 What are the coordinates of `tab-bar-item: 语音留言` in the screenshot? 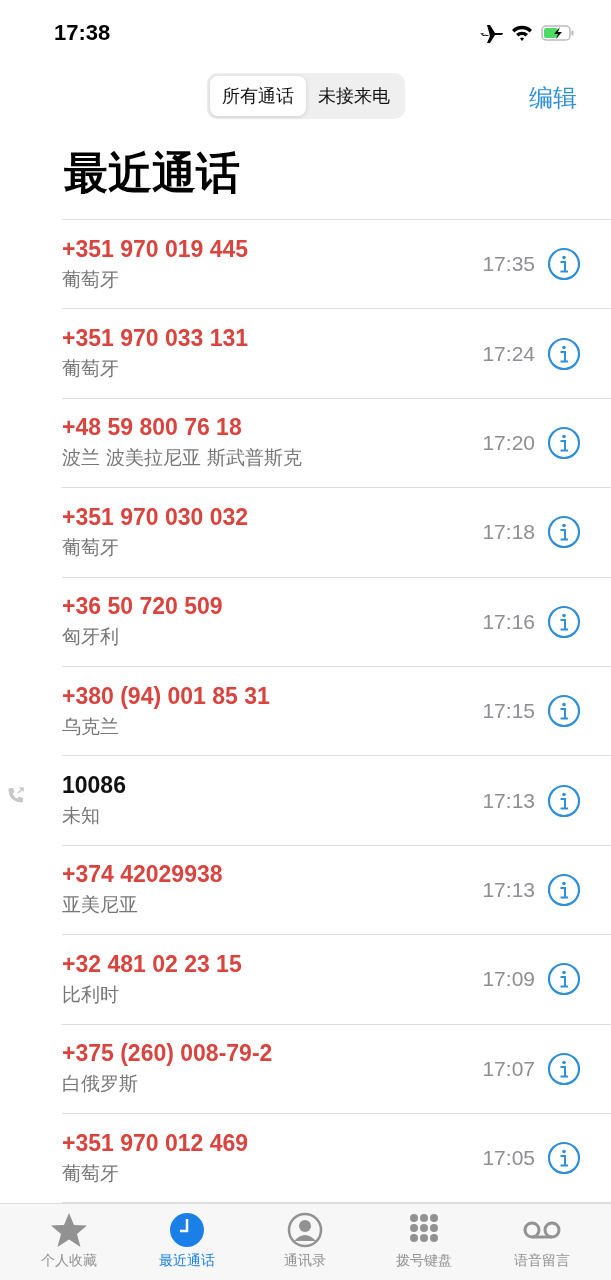 It's located at (541, 1246).